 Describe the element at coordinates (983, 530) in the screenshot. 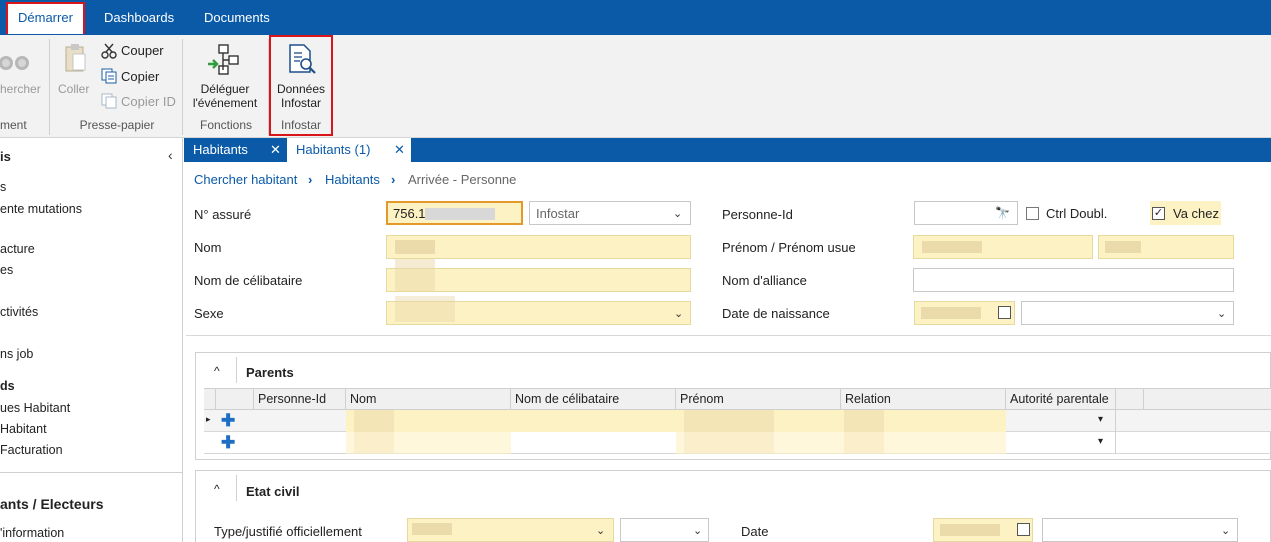

I see `date-input` at that location.